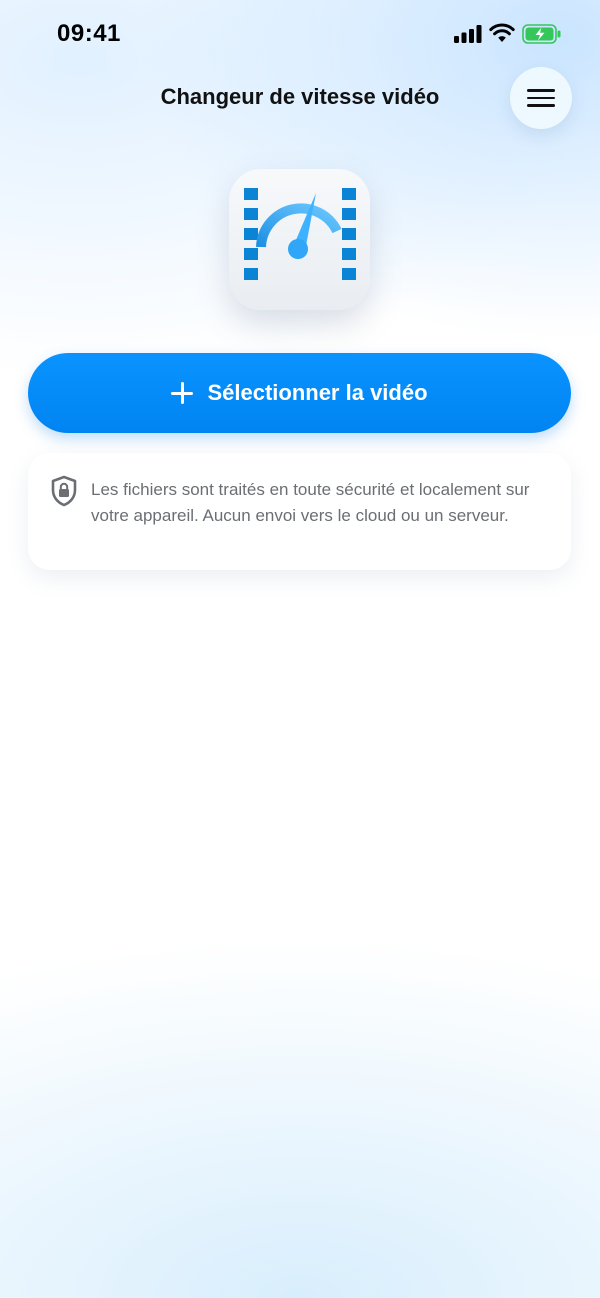  I want to click on hamburger-menu-icon, so click(541, 98).